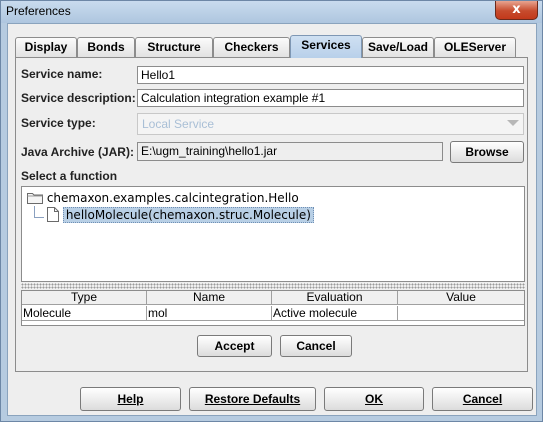 The height and width of the screenshot is (422, 543). I want to click on ok-button: OK, so click(374, 399).